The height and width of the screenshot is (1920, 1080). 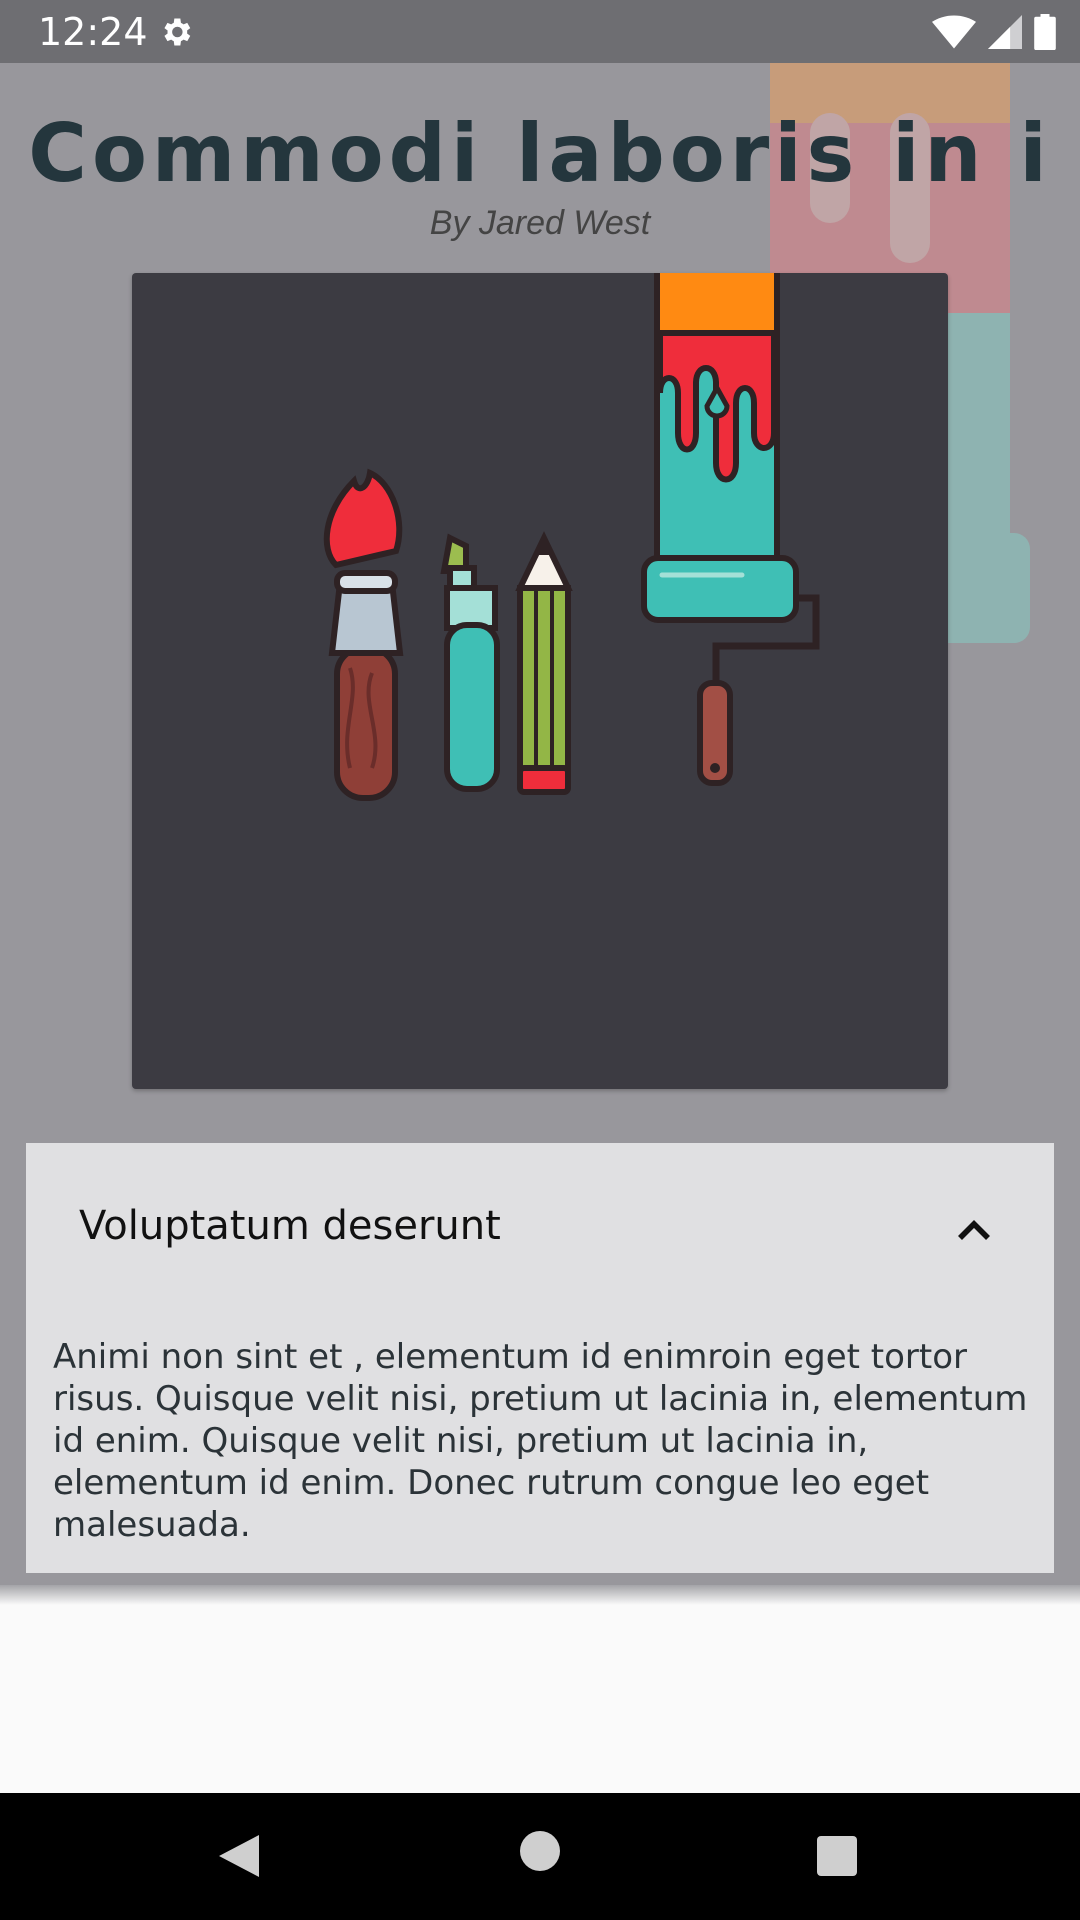 What do you see at coordinates (974, 1231) in the screenshot?
I see `chevron-up-icon` at bounding box center [974, 1231].